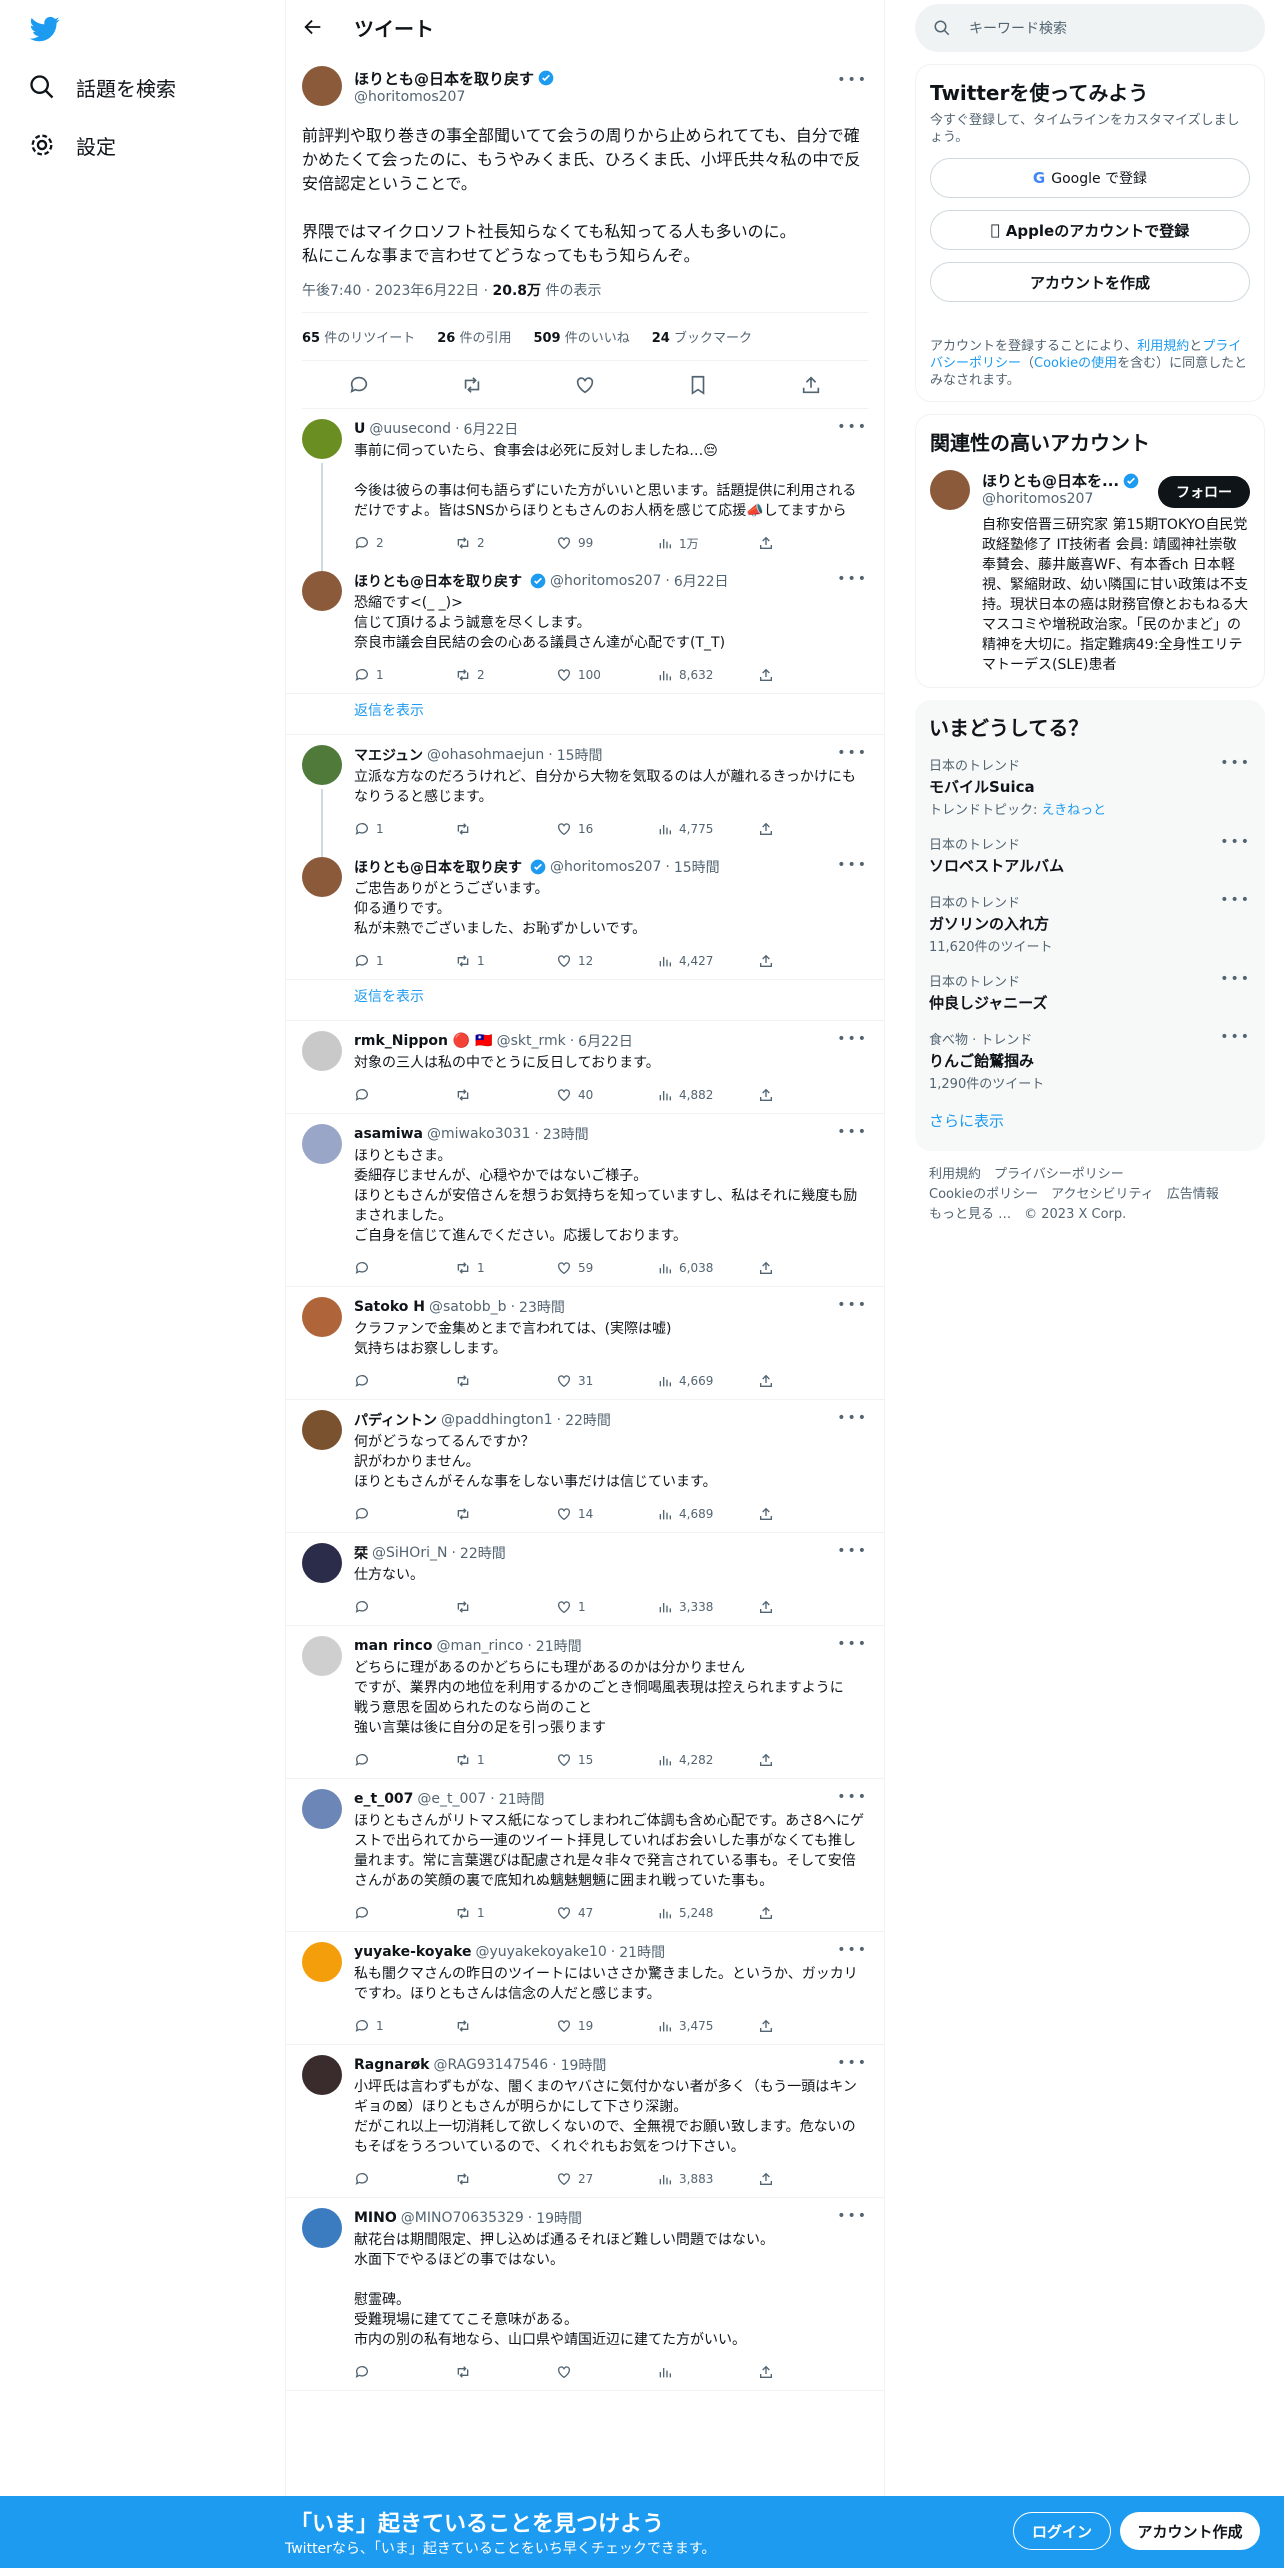 The width and height of the screenshot is (1284, 2568). What do you see at coordinates (397, 291) in the screenshot?
I see `tweet-time: 午後7:40 · 2023年6月22日 ·` at bounding box center [397, 291].